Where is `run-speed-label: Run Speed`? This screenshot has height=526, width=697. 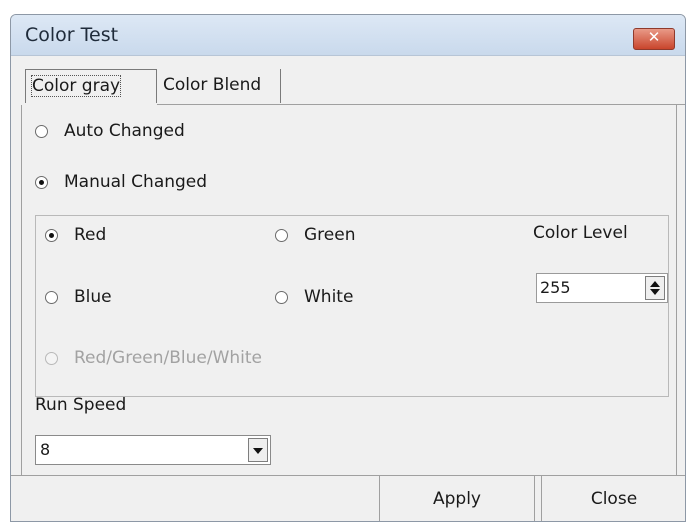 run-speed-label: Run Speed is located at coordinates (81, 405).